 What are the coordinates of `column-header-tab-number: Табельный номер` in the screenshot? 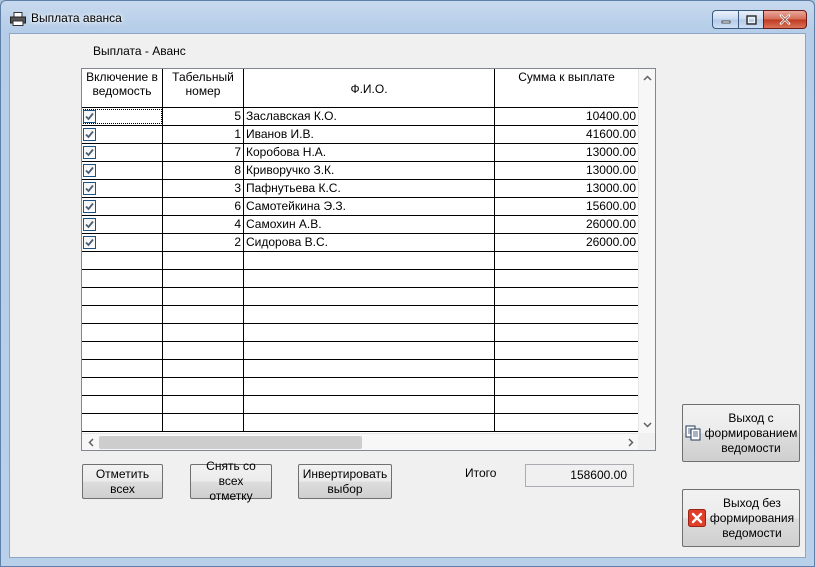 It's located at (203, 88).